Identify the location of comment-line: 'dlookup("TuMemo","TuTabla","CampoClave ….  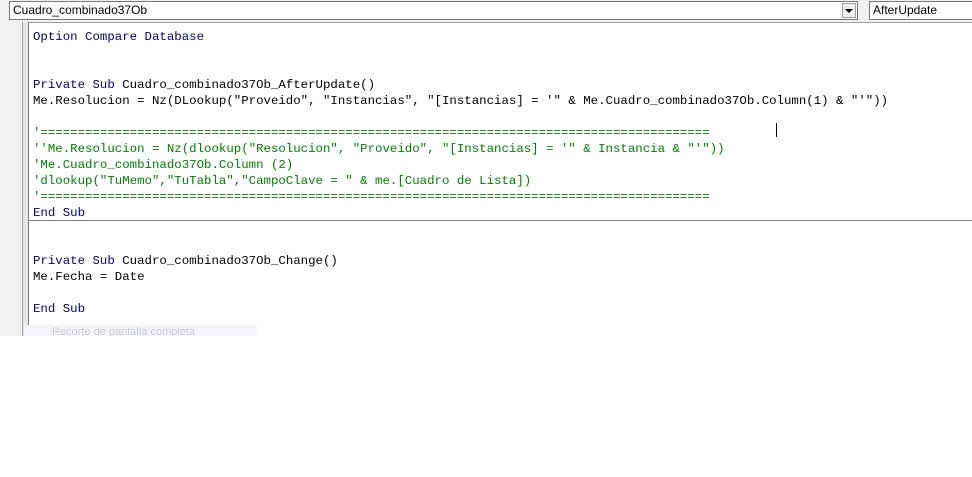
(282, 181).